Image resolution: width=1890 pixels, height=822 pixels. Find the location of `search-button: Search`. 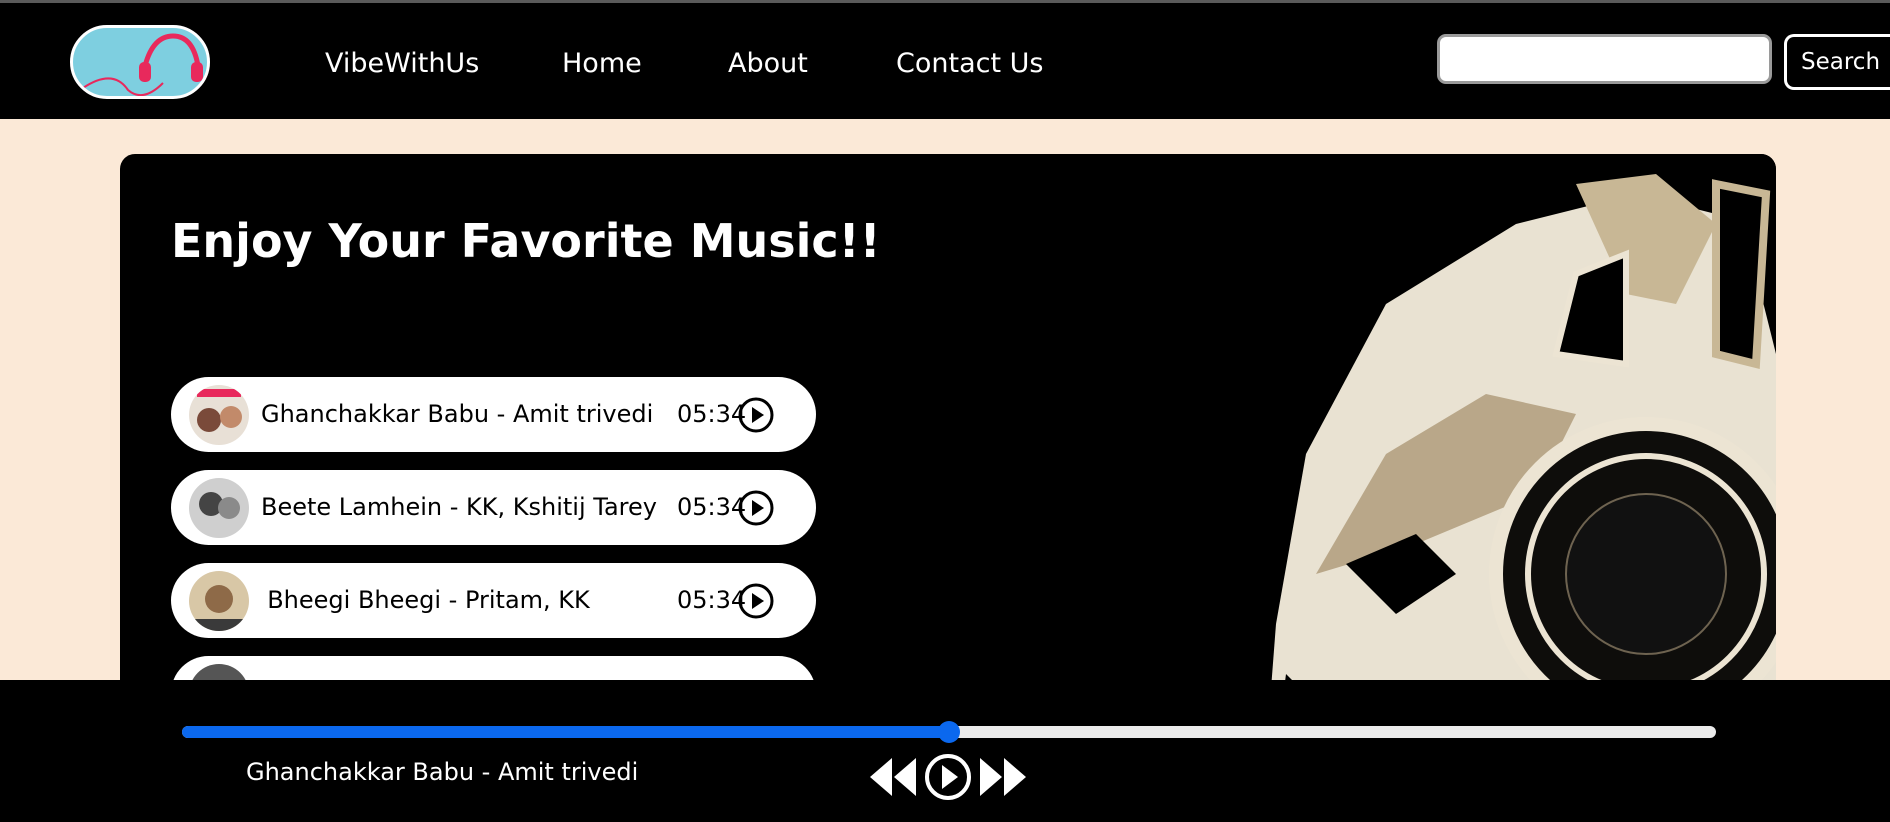

search-button: Search is located at coordinates (1837, 62).